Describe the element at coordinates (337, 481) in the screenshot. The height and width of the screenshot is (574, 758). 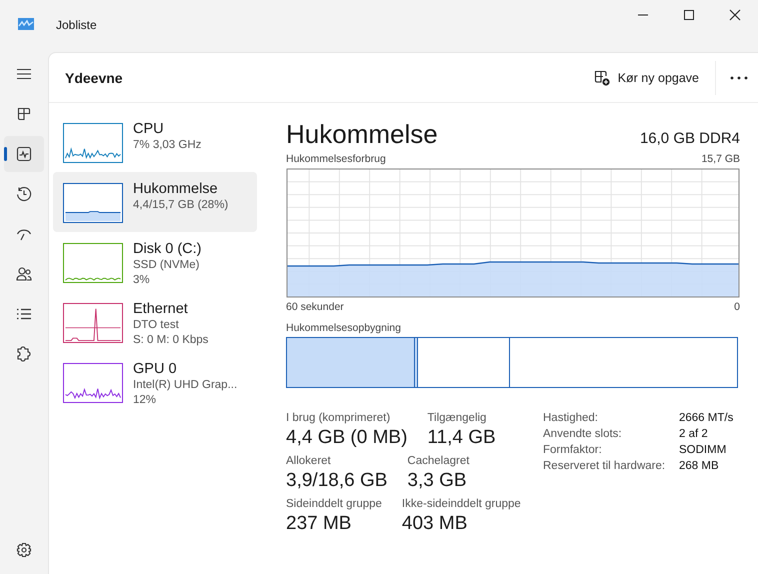
I see `stat-value: 3,9/18,6 GB` at that location.